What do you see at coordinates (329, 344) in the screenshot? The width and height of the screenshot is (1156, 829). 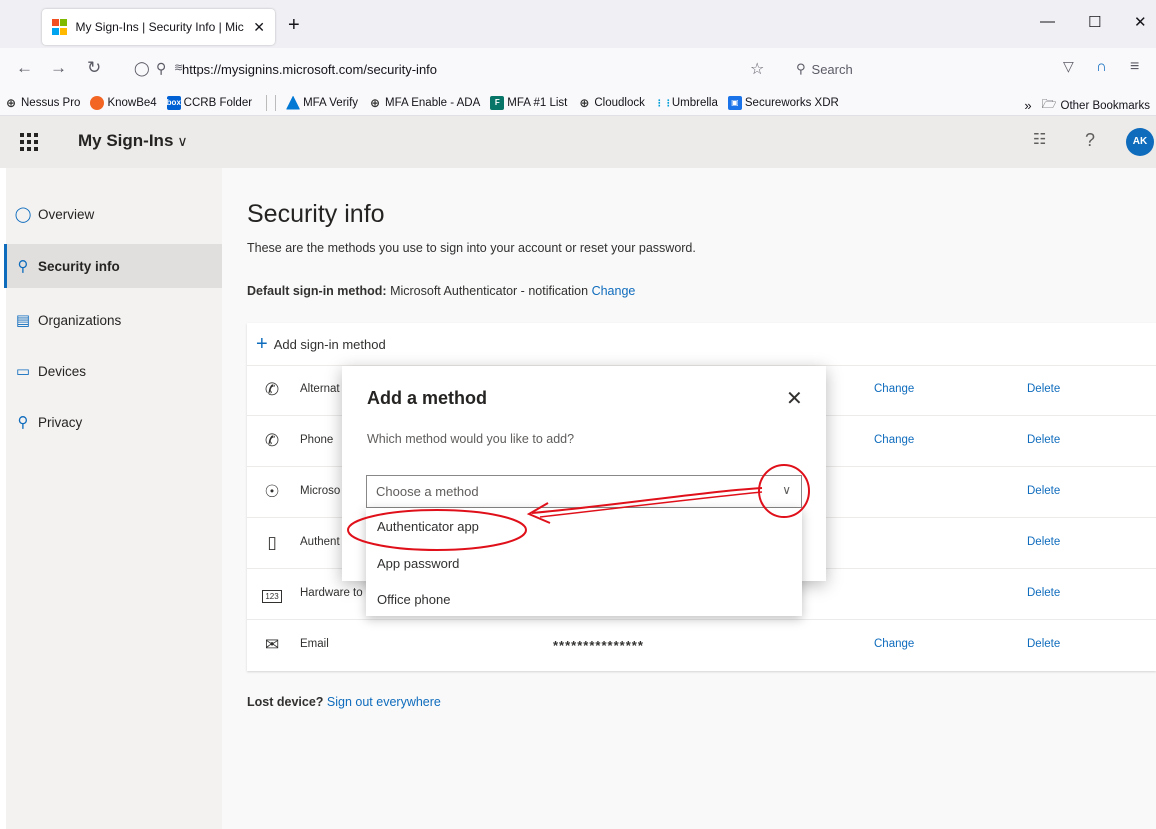 I see `add-sign-in-method-label: Add sign-in method` at bounding box center [329, 344].